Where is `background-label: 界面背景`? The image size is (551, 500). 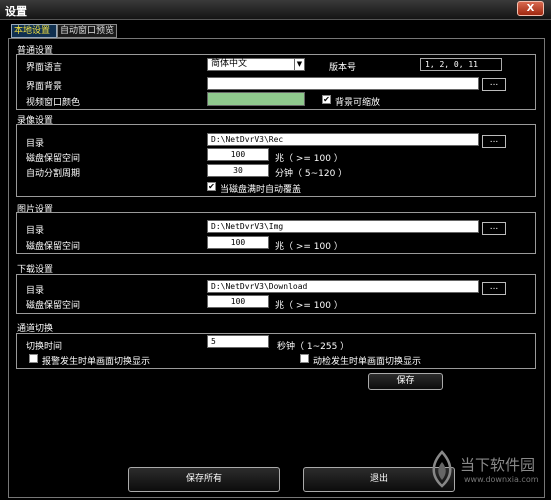
background-label: 界面背景 is located at coordinates (44, 87).